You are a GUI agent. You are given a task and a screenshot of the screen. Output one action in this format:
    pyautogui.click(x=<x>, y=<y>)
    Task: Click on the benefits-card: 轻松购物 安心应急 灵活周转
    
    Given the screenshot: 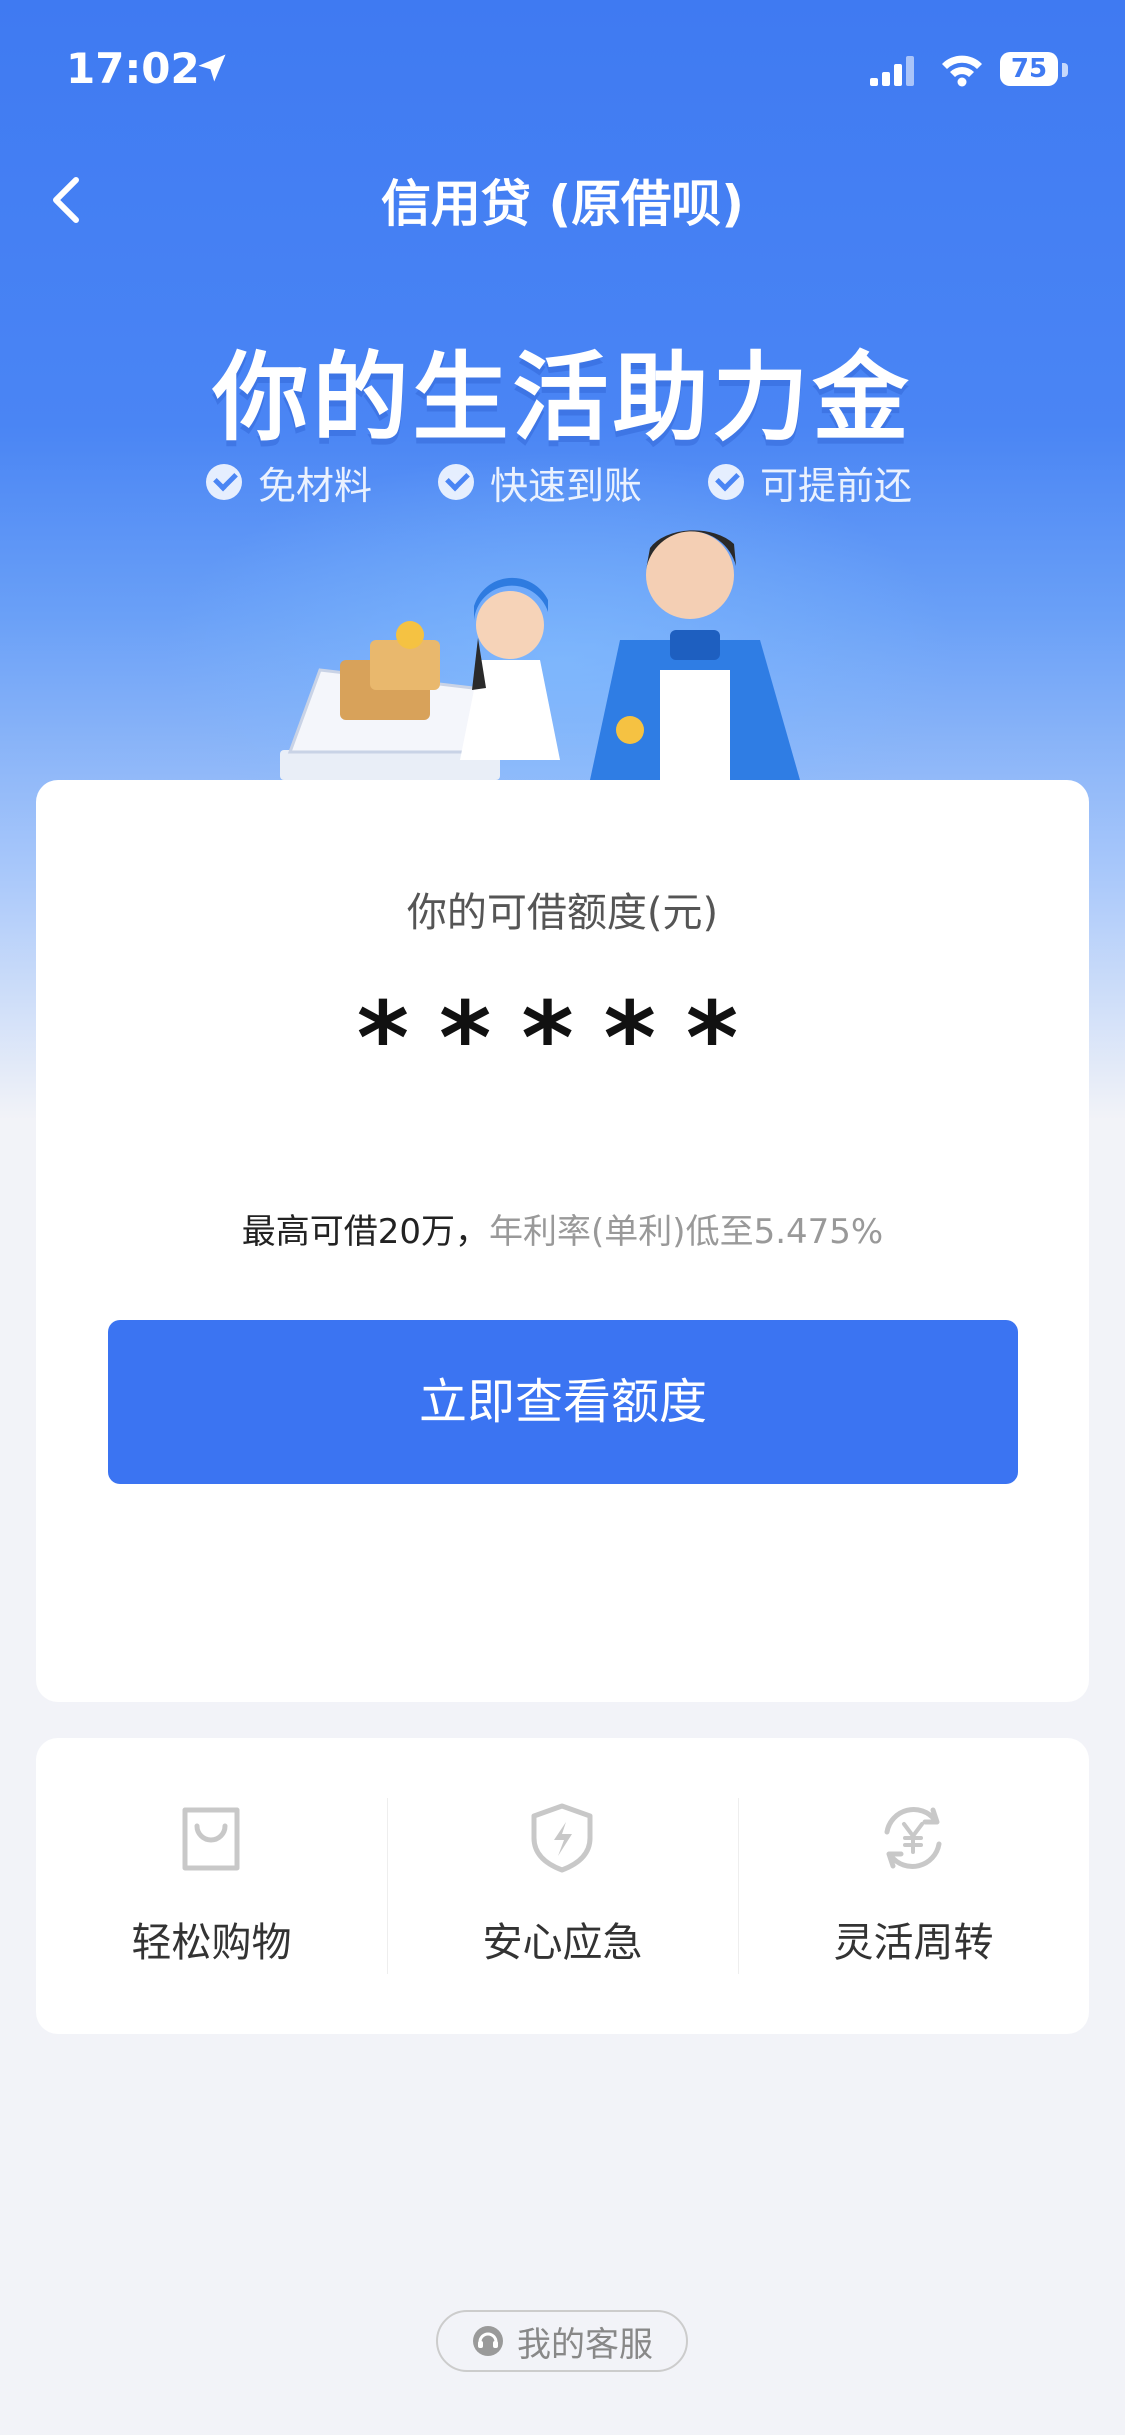 What is the action you would take?
    pyautogui.click(x=562, y=1886)
    